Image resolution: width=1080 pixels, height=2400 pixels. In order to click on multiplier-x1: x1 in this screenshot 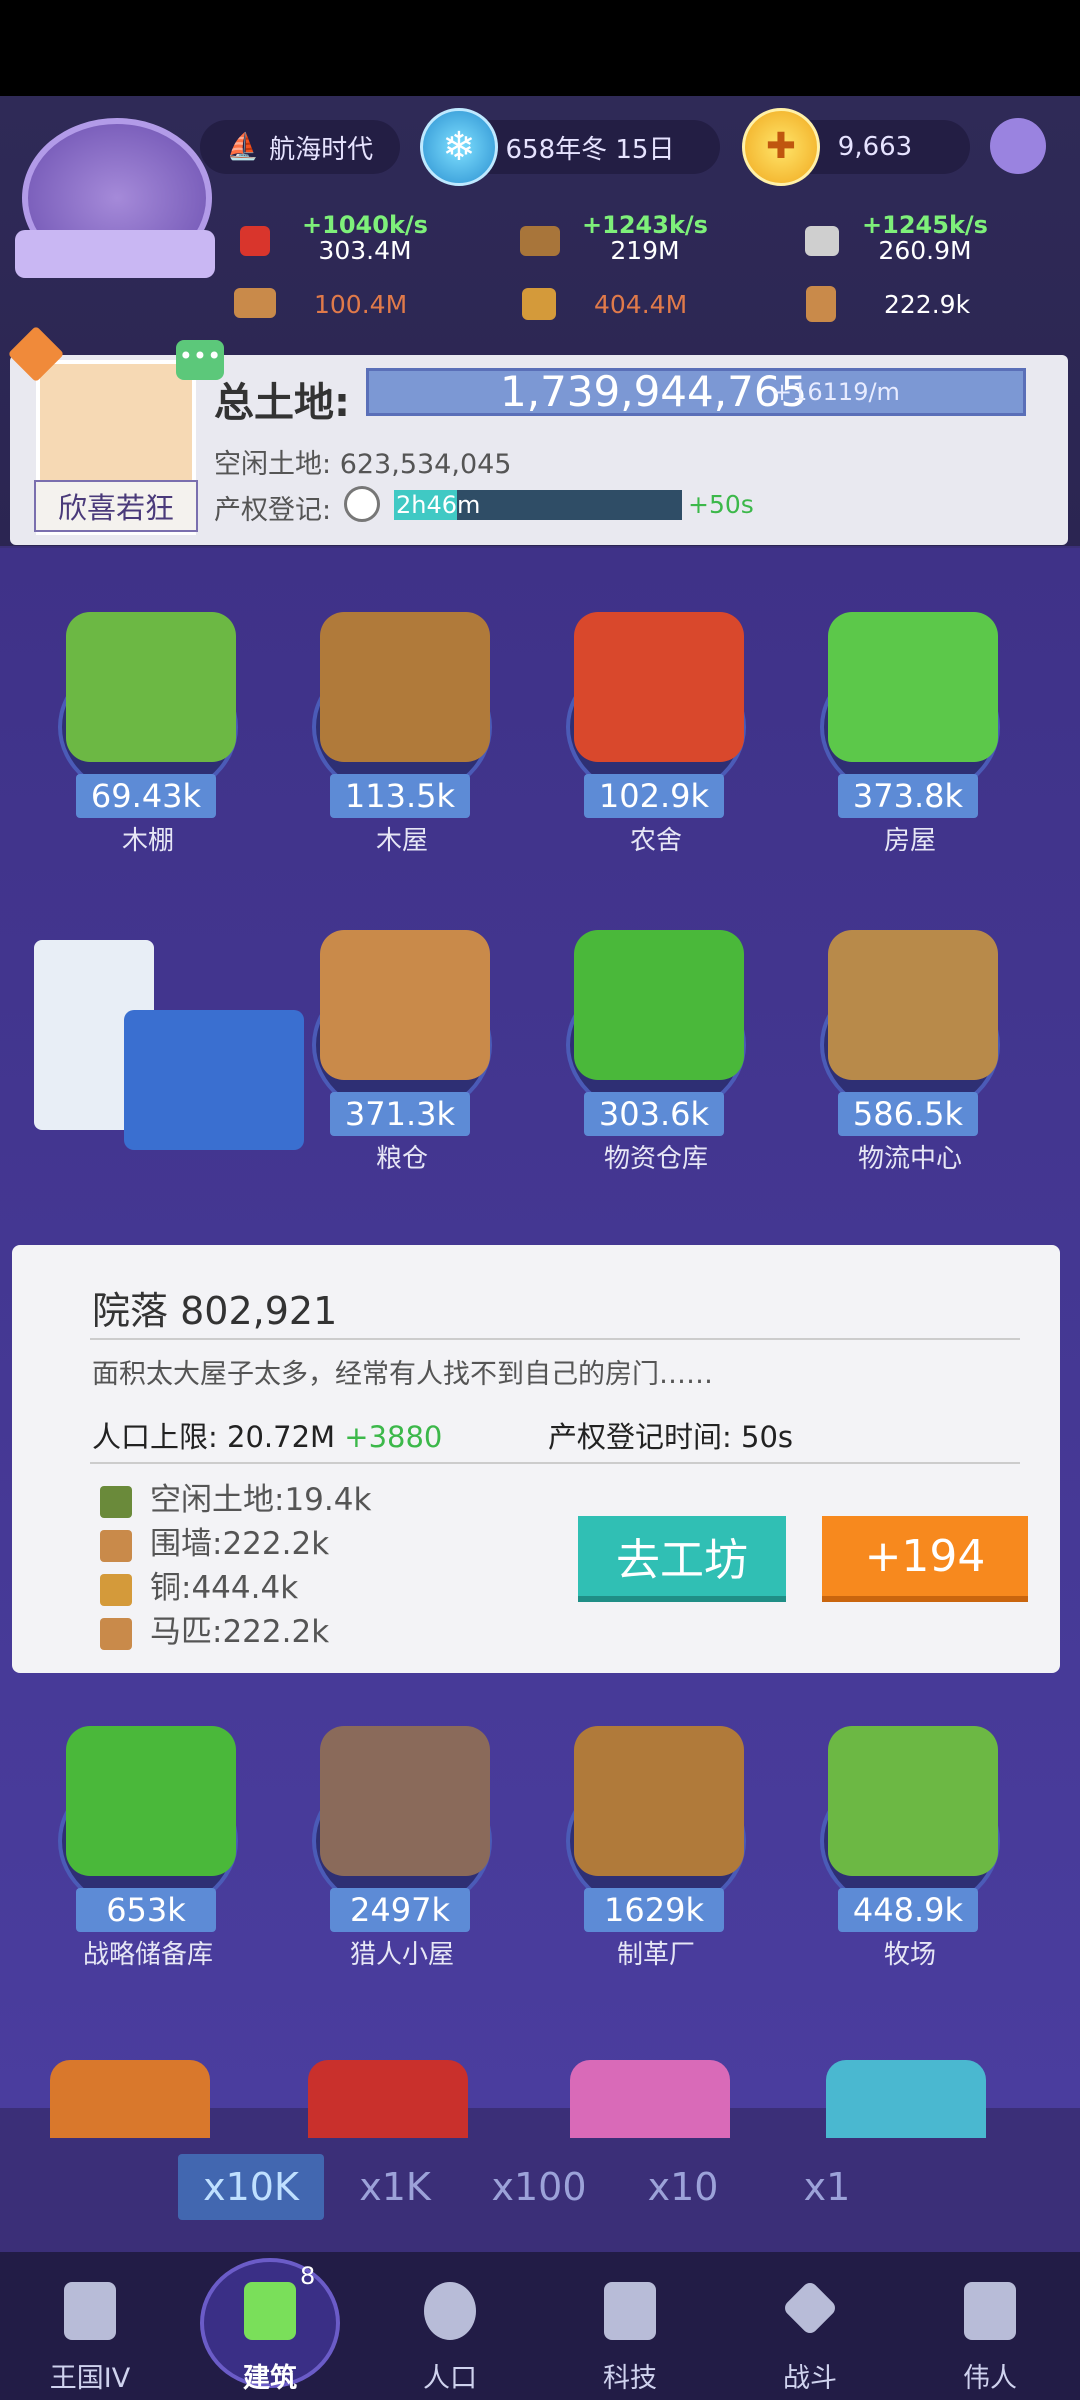, I will do `click(827, 2187)`.